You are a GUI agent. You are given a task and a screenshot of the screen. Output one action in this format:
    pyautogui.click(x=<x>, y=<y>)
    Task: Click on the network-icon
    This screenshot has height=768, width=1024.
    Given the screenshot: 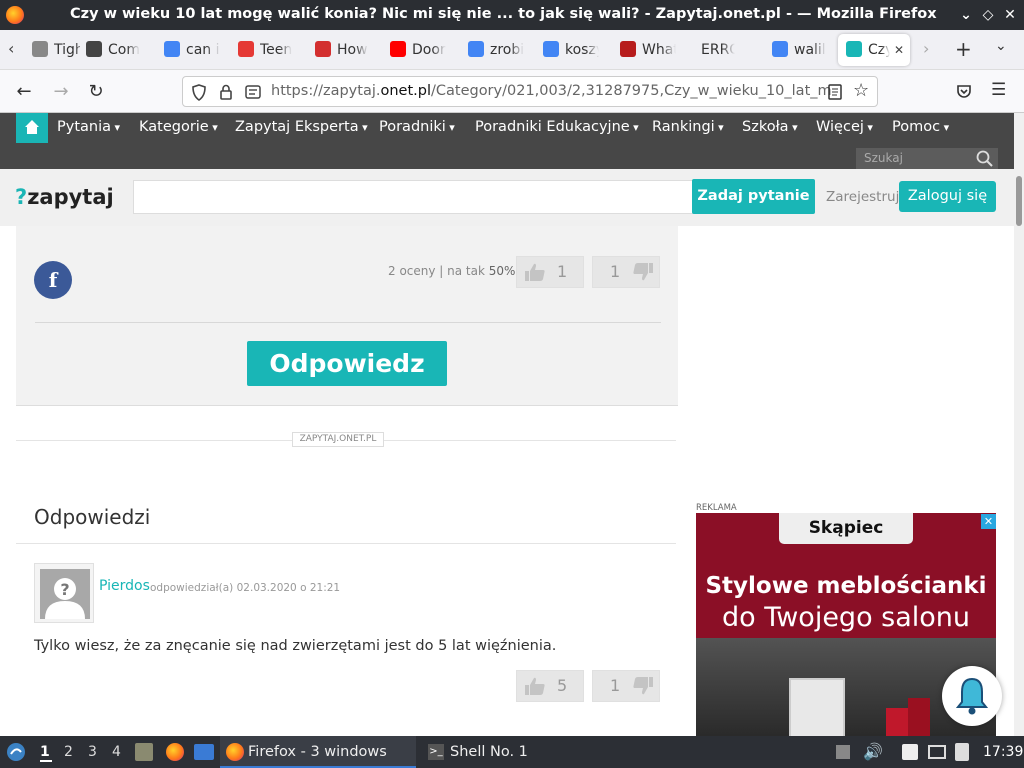 What is the action you would take?
    pyautogui.click(x=937, y=752)
    